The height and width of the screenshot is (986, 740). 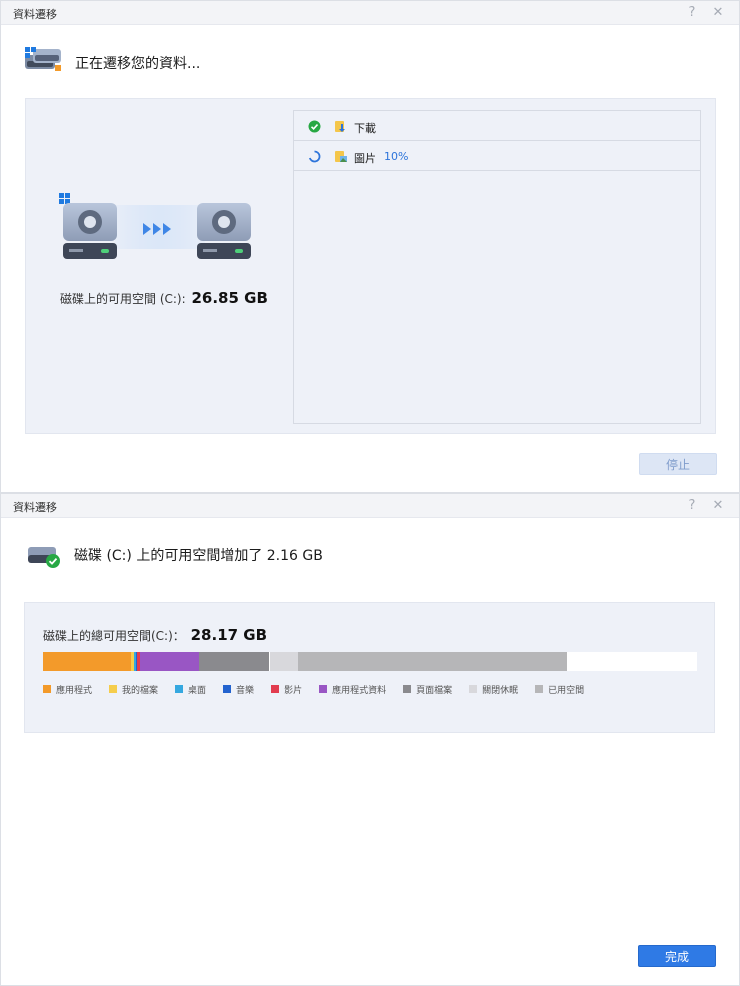 What do you see at coordinates (566, 690) in the screenshot?
I see `legend-label: 已用空間` at bounding box center [566, 690].